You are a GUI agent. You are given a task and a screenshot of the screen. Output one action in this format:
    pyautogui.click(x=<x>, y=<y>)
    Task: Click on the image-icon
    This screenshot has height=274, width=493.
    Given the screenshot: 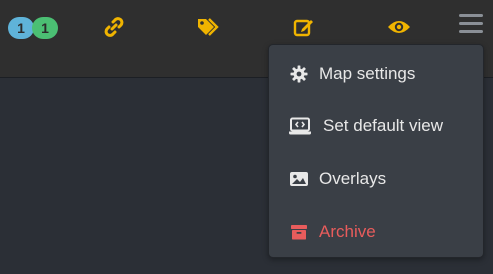 What is the action you would take?
    pyautogui.click(x=299, y=179)
    